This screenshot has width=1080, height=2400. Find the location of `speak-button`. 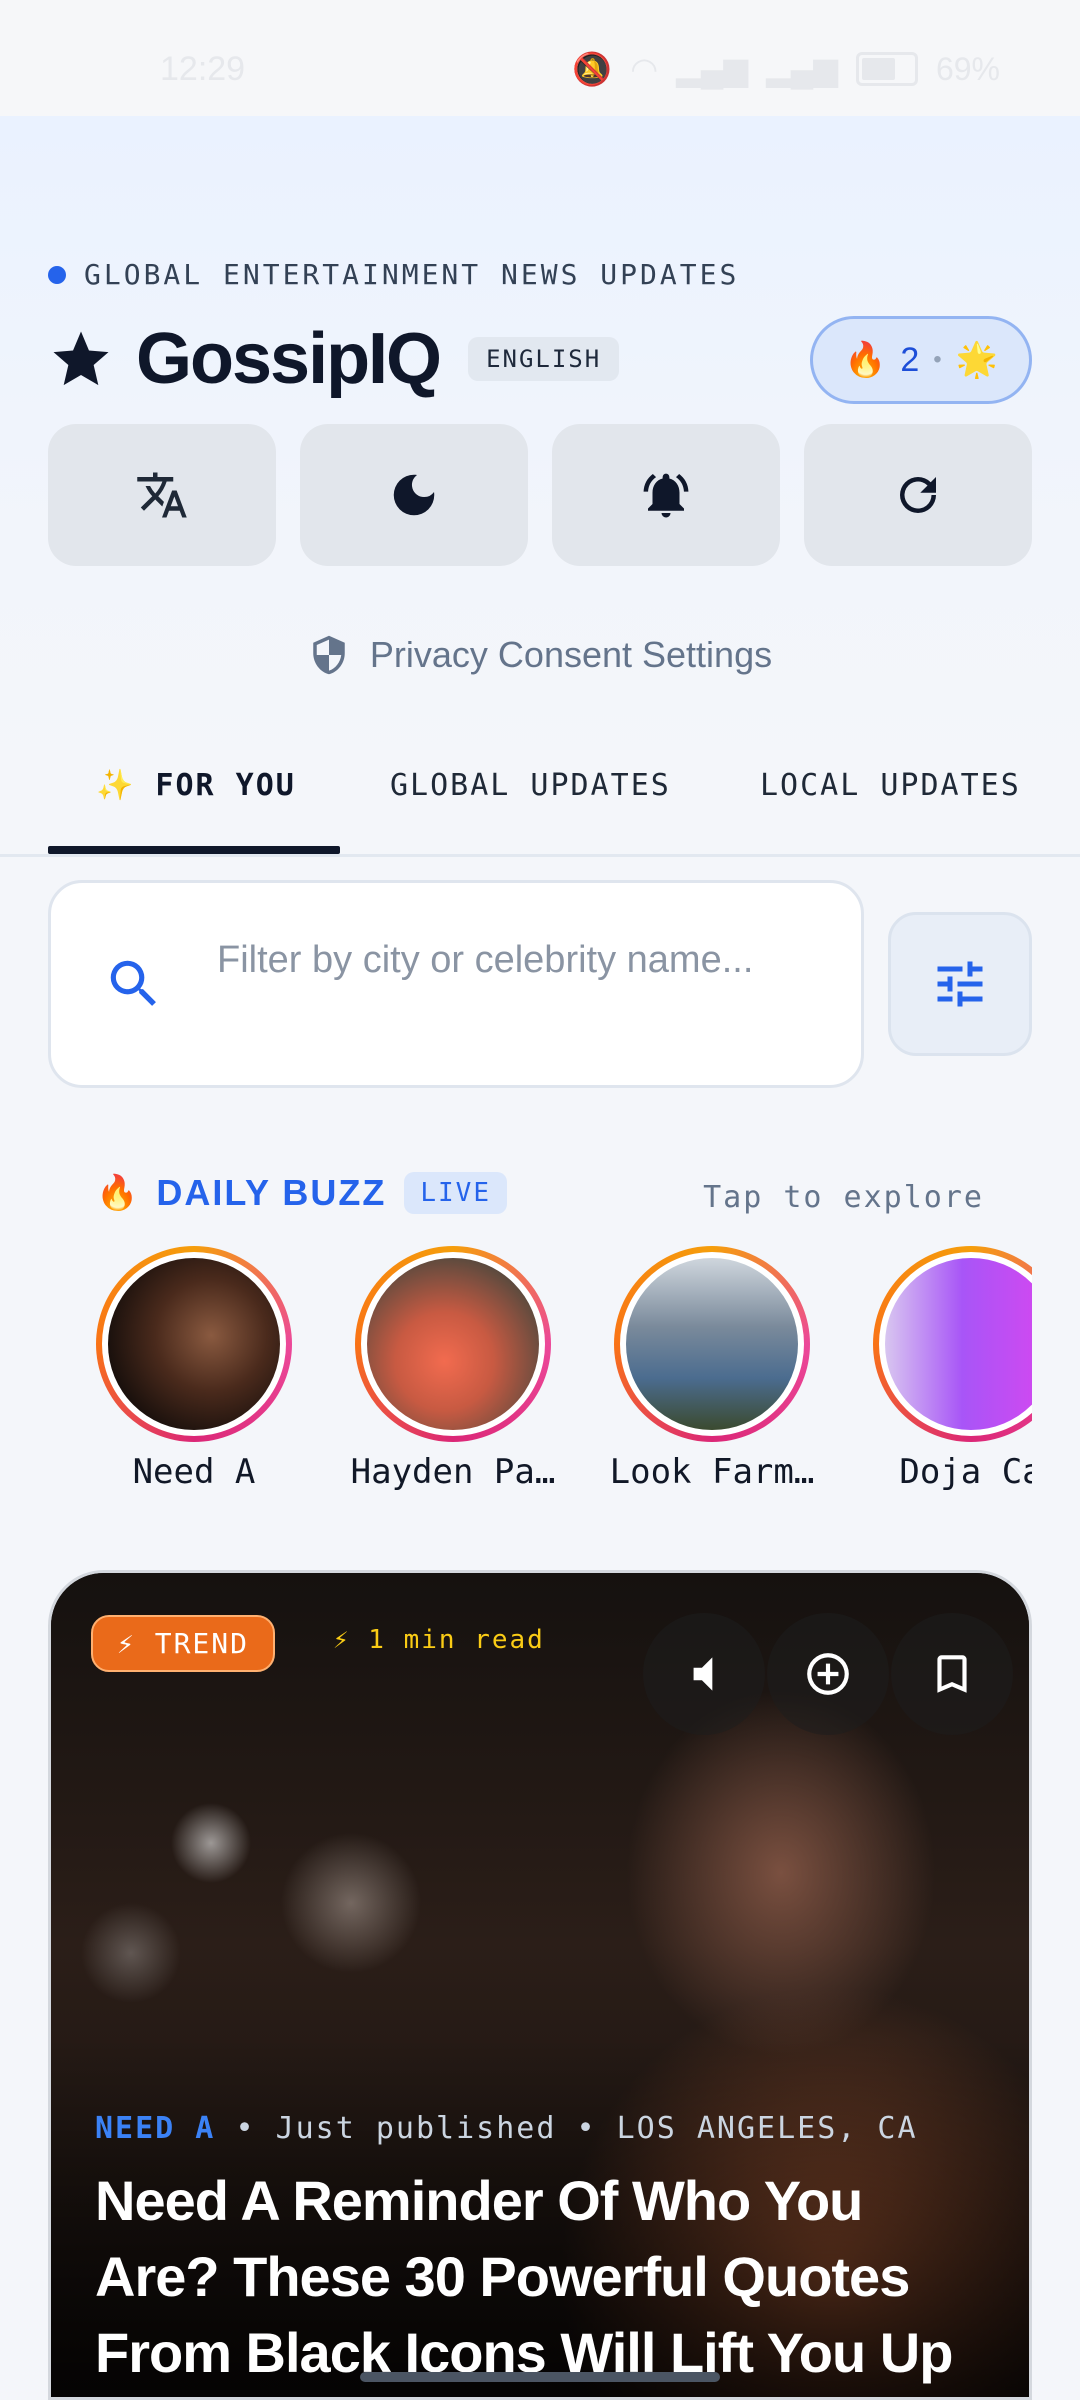

speak-button is located at coordinates (704, 1674).